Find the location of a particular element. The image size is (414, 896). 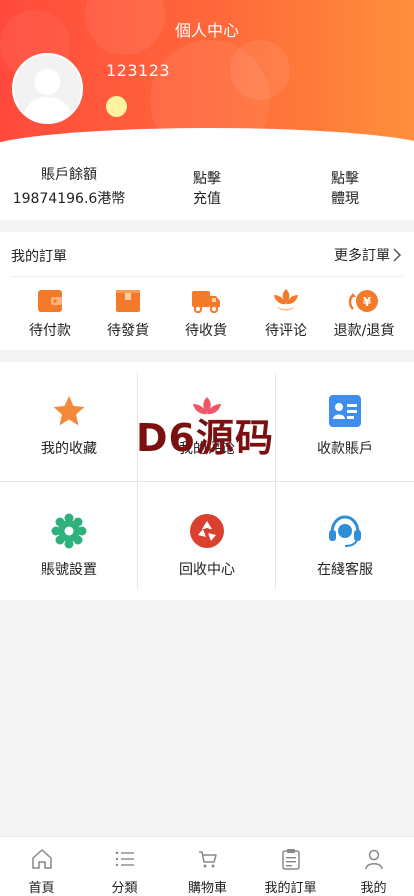

favorites-button: 我的收藏 is located at coordinates (69, 416).